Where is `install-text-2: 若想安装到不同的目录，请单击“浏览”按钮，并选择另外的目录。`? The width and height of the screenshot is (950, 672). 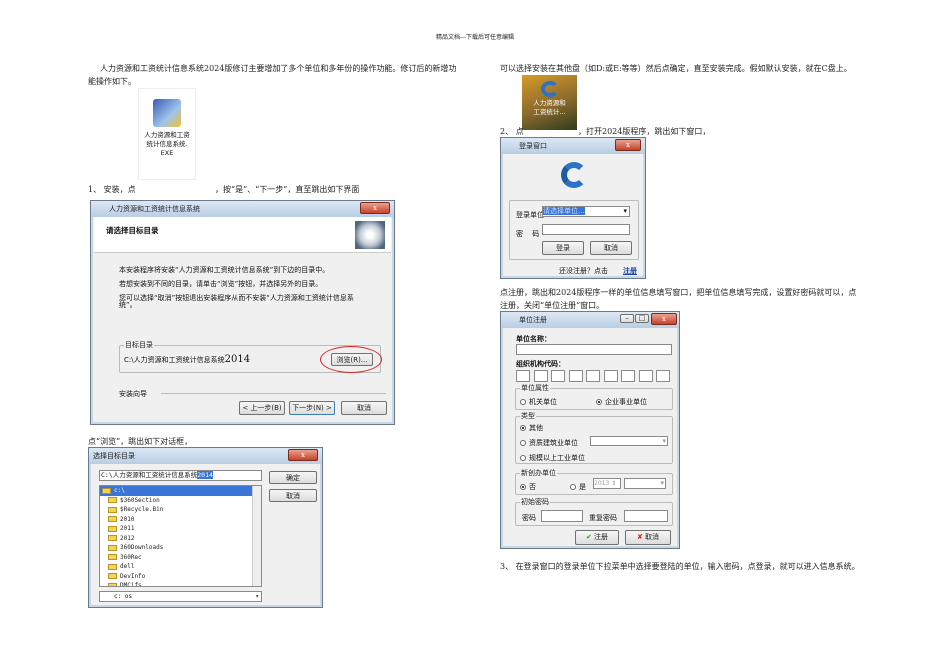
install-text-2: 若想安装到不同的目录，请单击“浏览”按钮，并选择另外的目录。 is located at coordinates (221, 284).